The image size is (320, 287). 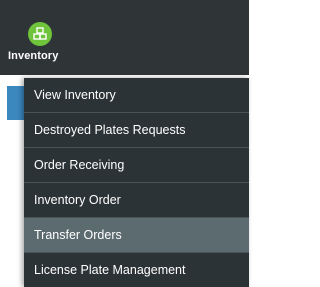 What do you see at coordinates (136, 95) in the screenshot?
I see `menu-item-view-inventory: View Inventory` at bounding box center [136, 95].